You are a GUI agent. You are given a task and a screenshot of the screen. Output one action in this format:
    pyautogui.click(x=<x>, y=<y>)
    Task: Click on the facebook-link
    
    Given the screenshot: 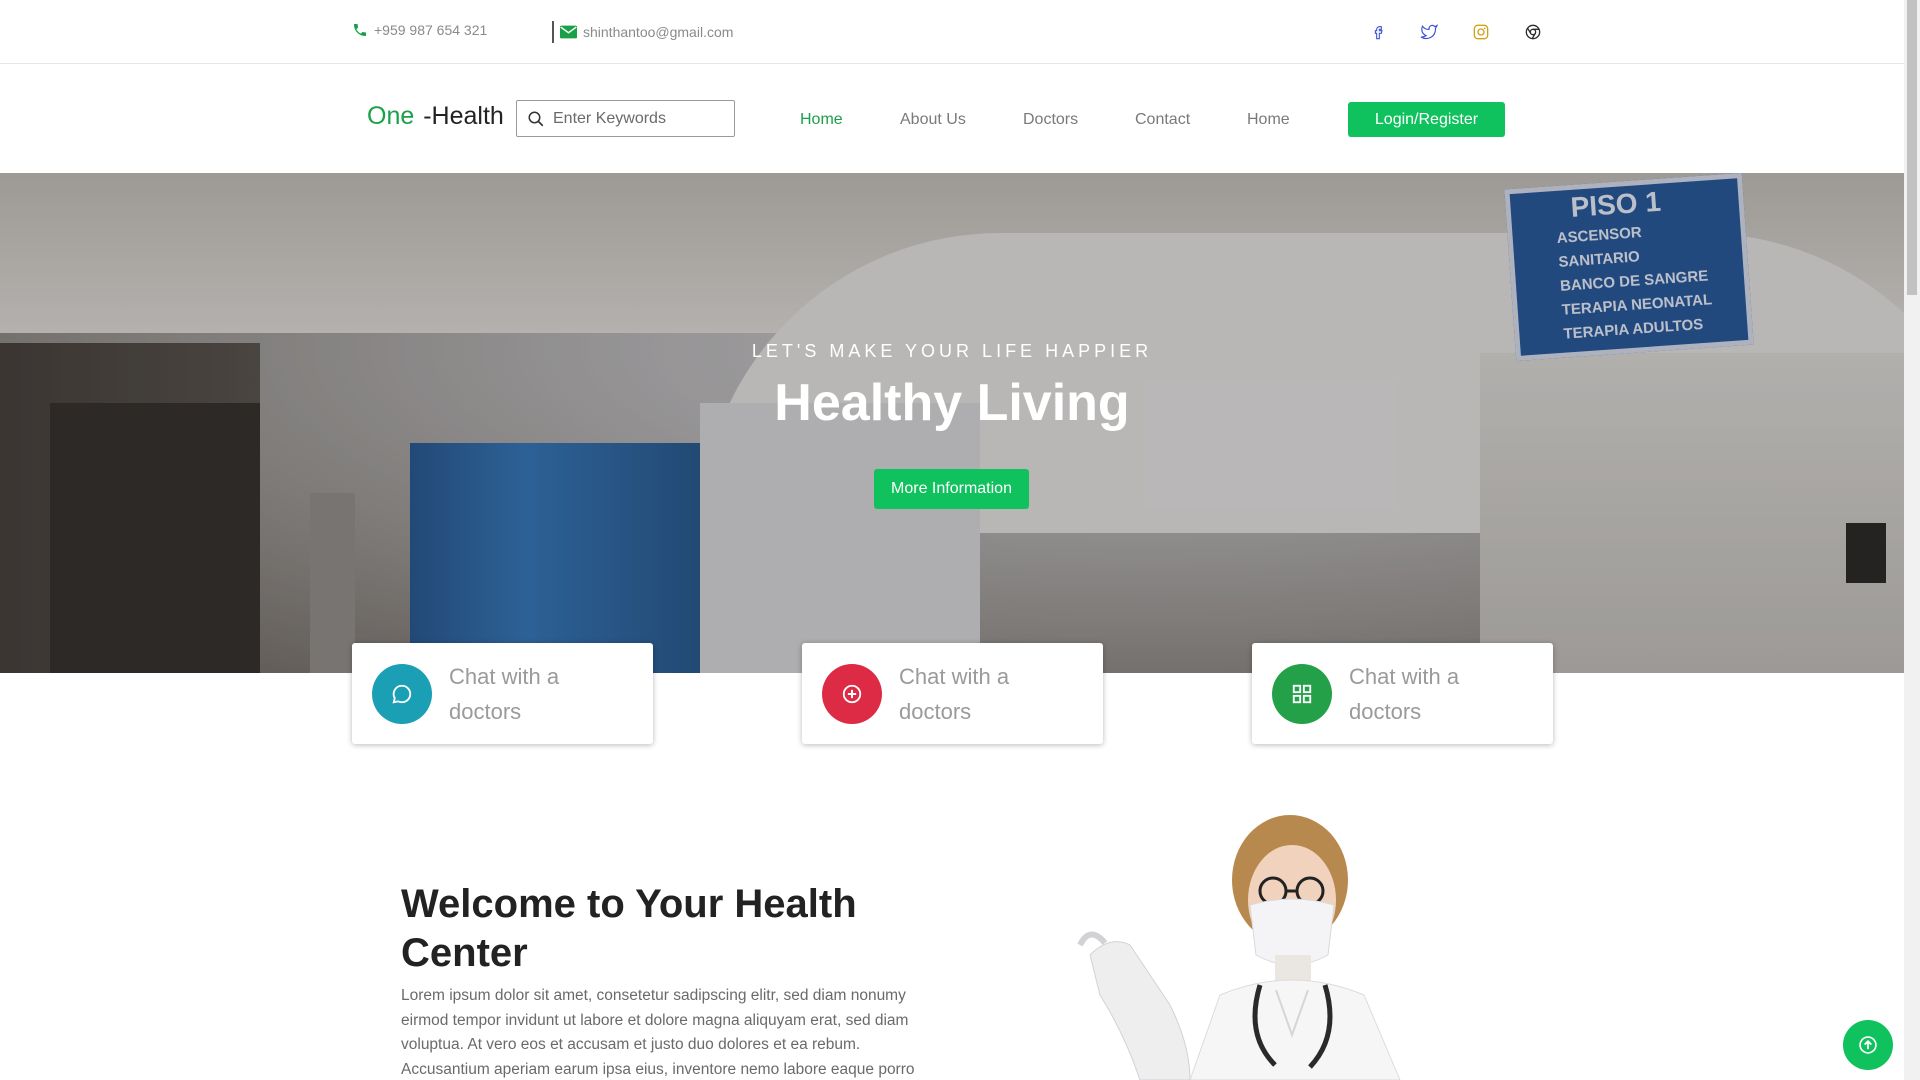 What is the action you would take?
    pyautogui.click(x=1378, y=32)
    